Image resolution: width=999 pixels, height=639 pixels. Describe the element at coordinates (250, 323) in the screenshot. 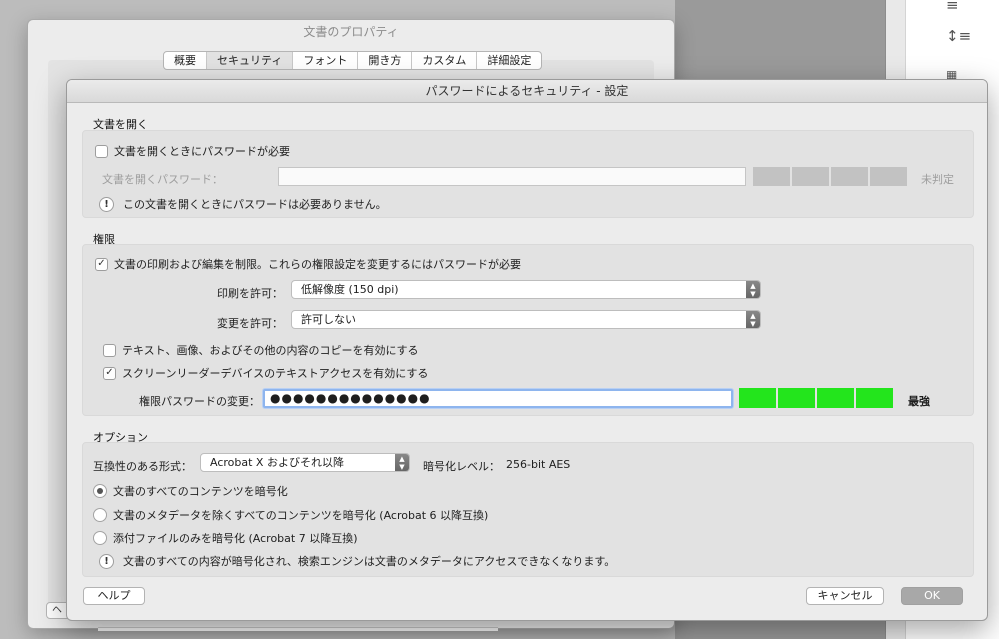

I see `change-allowed-label: 変更を許可：` at that location.